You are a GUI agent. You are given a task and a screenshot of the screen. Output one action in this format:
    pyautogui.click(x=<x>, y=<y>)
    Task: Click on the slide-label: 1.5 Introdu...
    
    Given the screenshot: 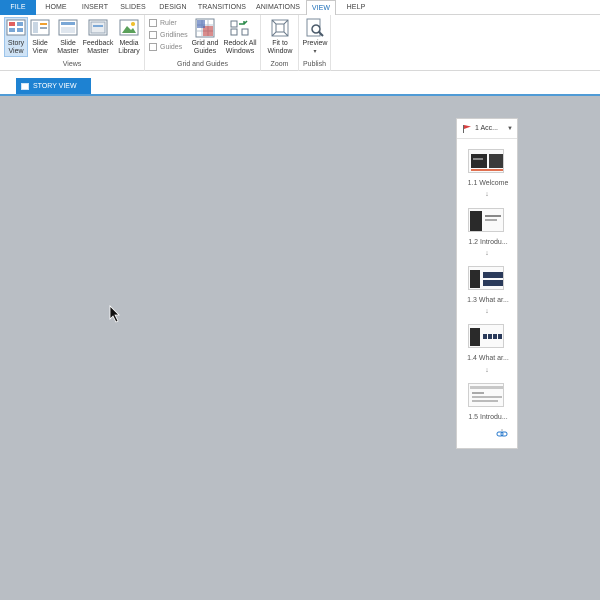 What is the action you would take?
    pyautogui.click(x=488, y=417)
    